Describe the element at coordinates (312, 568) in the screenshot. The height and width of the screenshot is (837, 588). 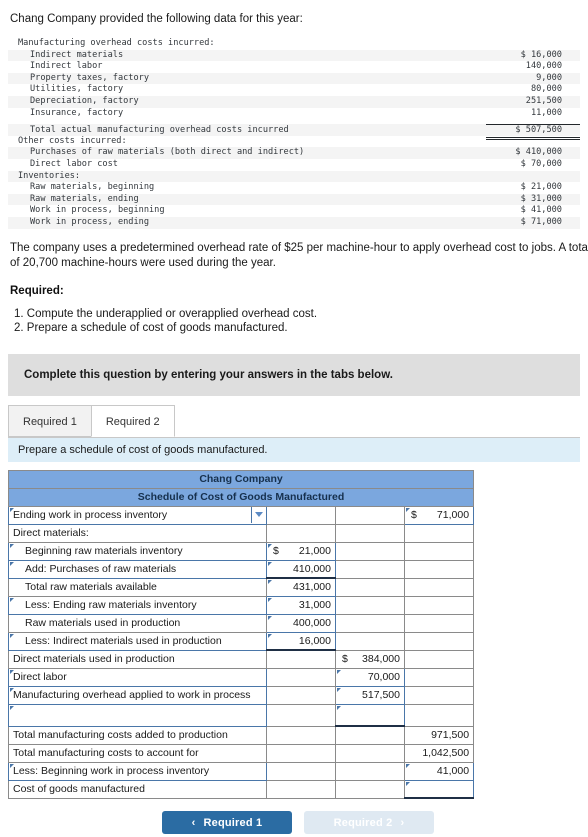
I see `amount-value: 410,000` at that location.